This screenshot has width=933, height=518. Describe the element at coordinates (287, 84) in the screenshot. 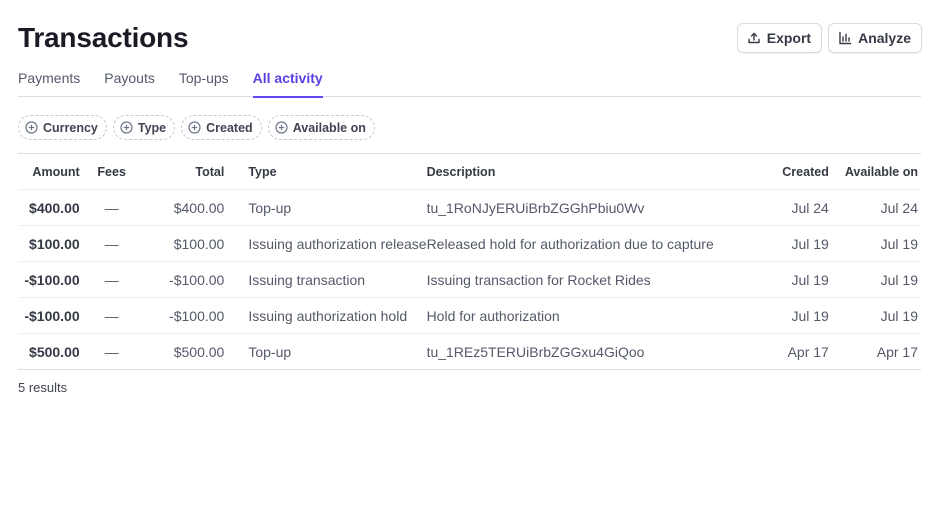

I see `tab-all-activity: All activity` at that location.